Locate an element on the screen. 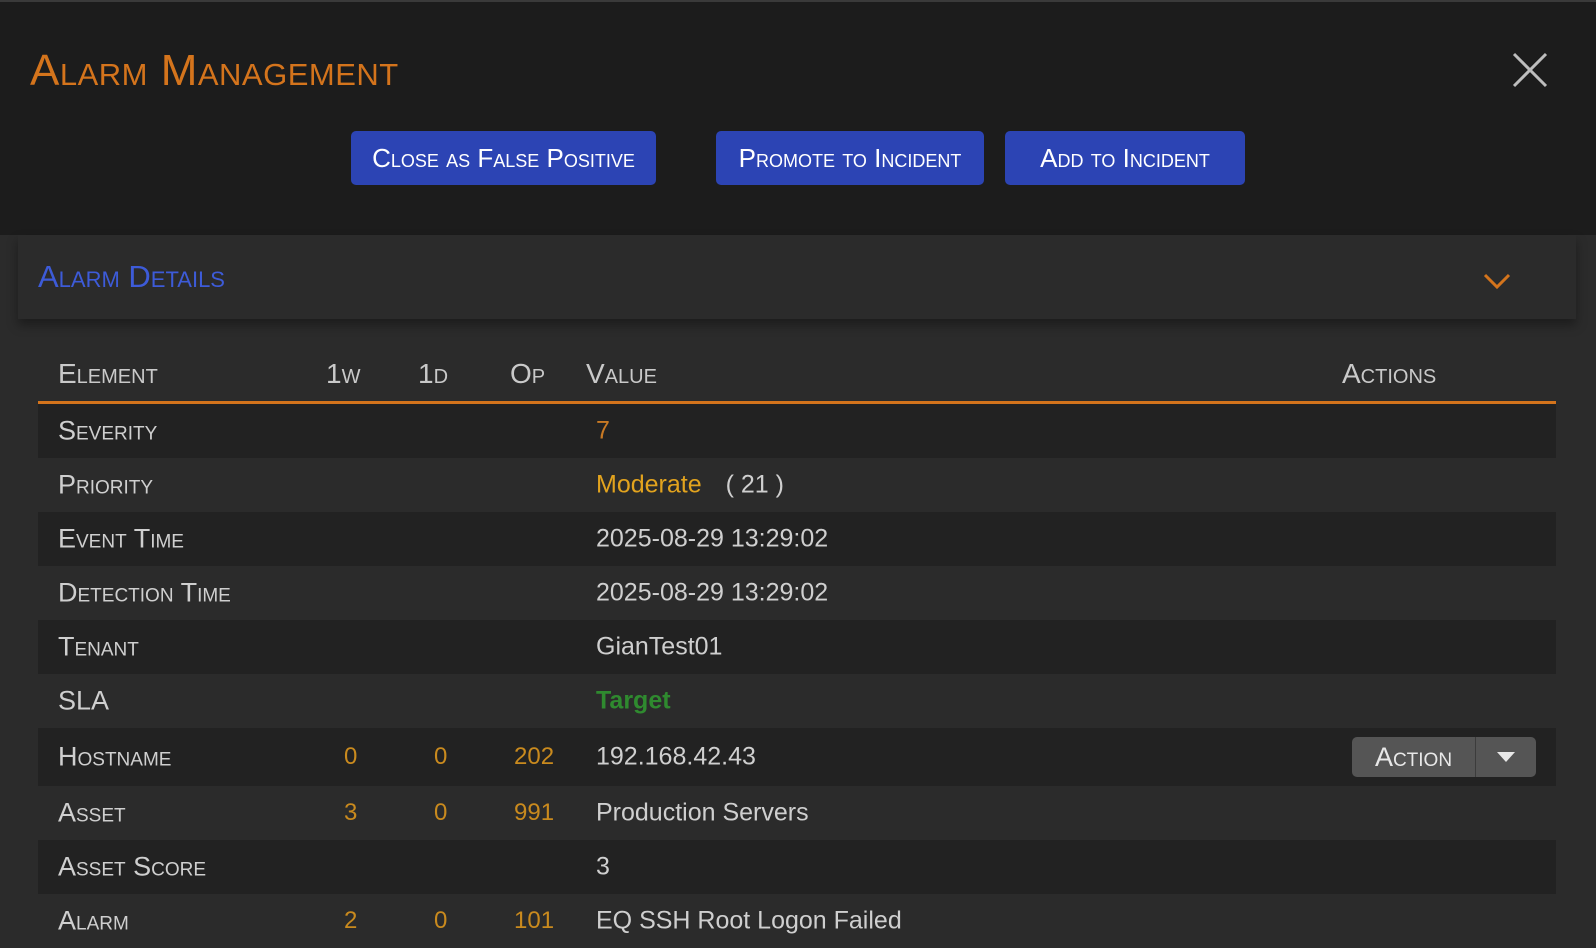 Image resolution: width=1596 pixels, height=948 pixels. row-value: 7 is located at coordinates (603, 431).